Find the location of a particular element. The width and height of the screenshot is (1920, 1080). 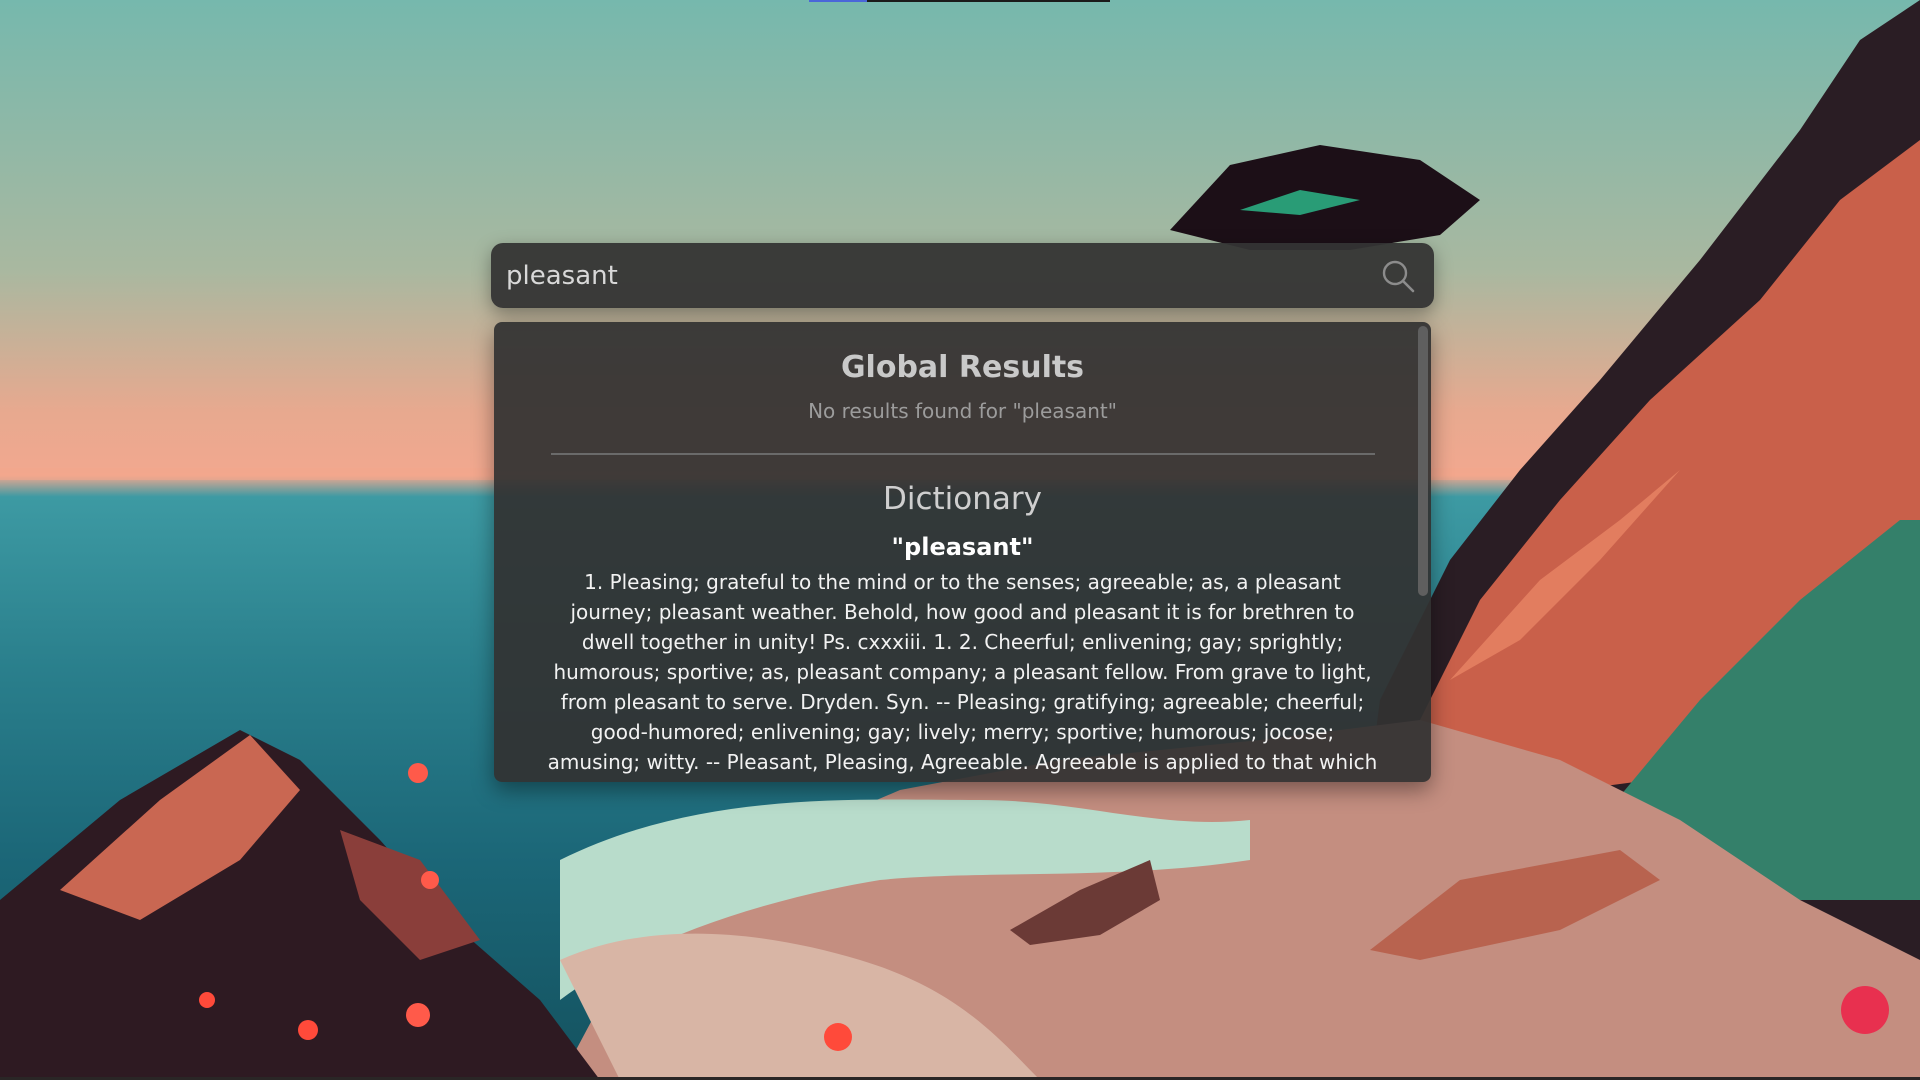

search-icon is located at coordinates (1398, 276).